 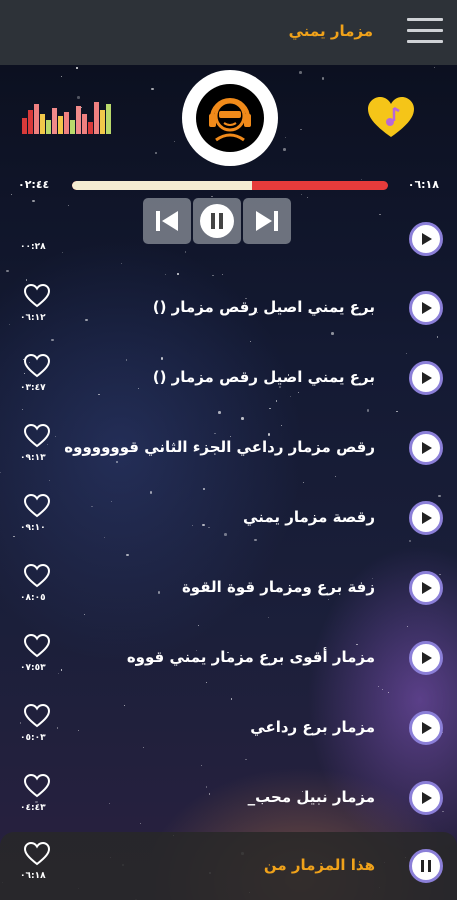 What do you see at coordinates (228, 799) in the screenshot?
I see `song-row: ٠٤:٤٣ مزمار نبيل محب_` at bounding box center [228, 799].